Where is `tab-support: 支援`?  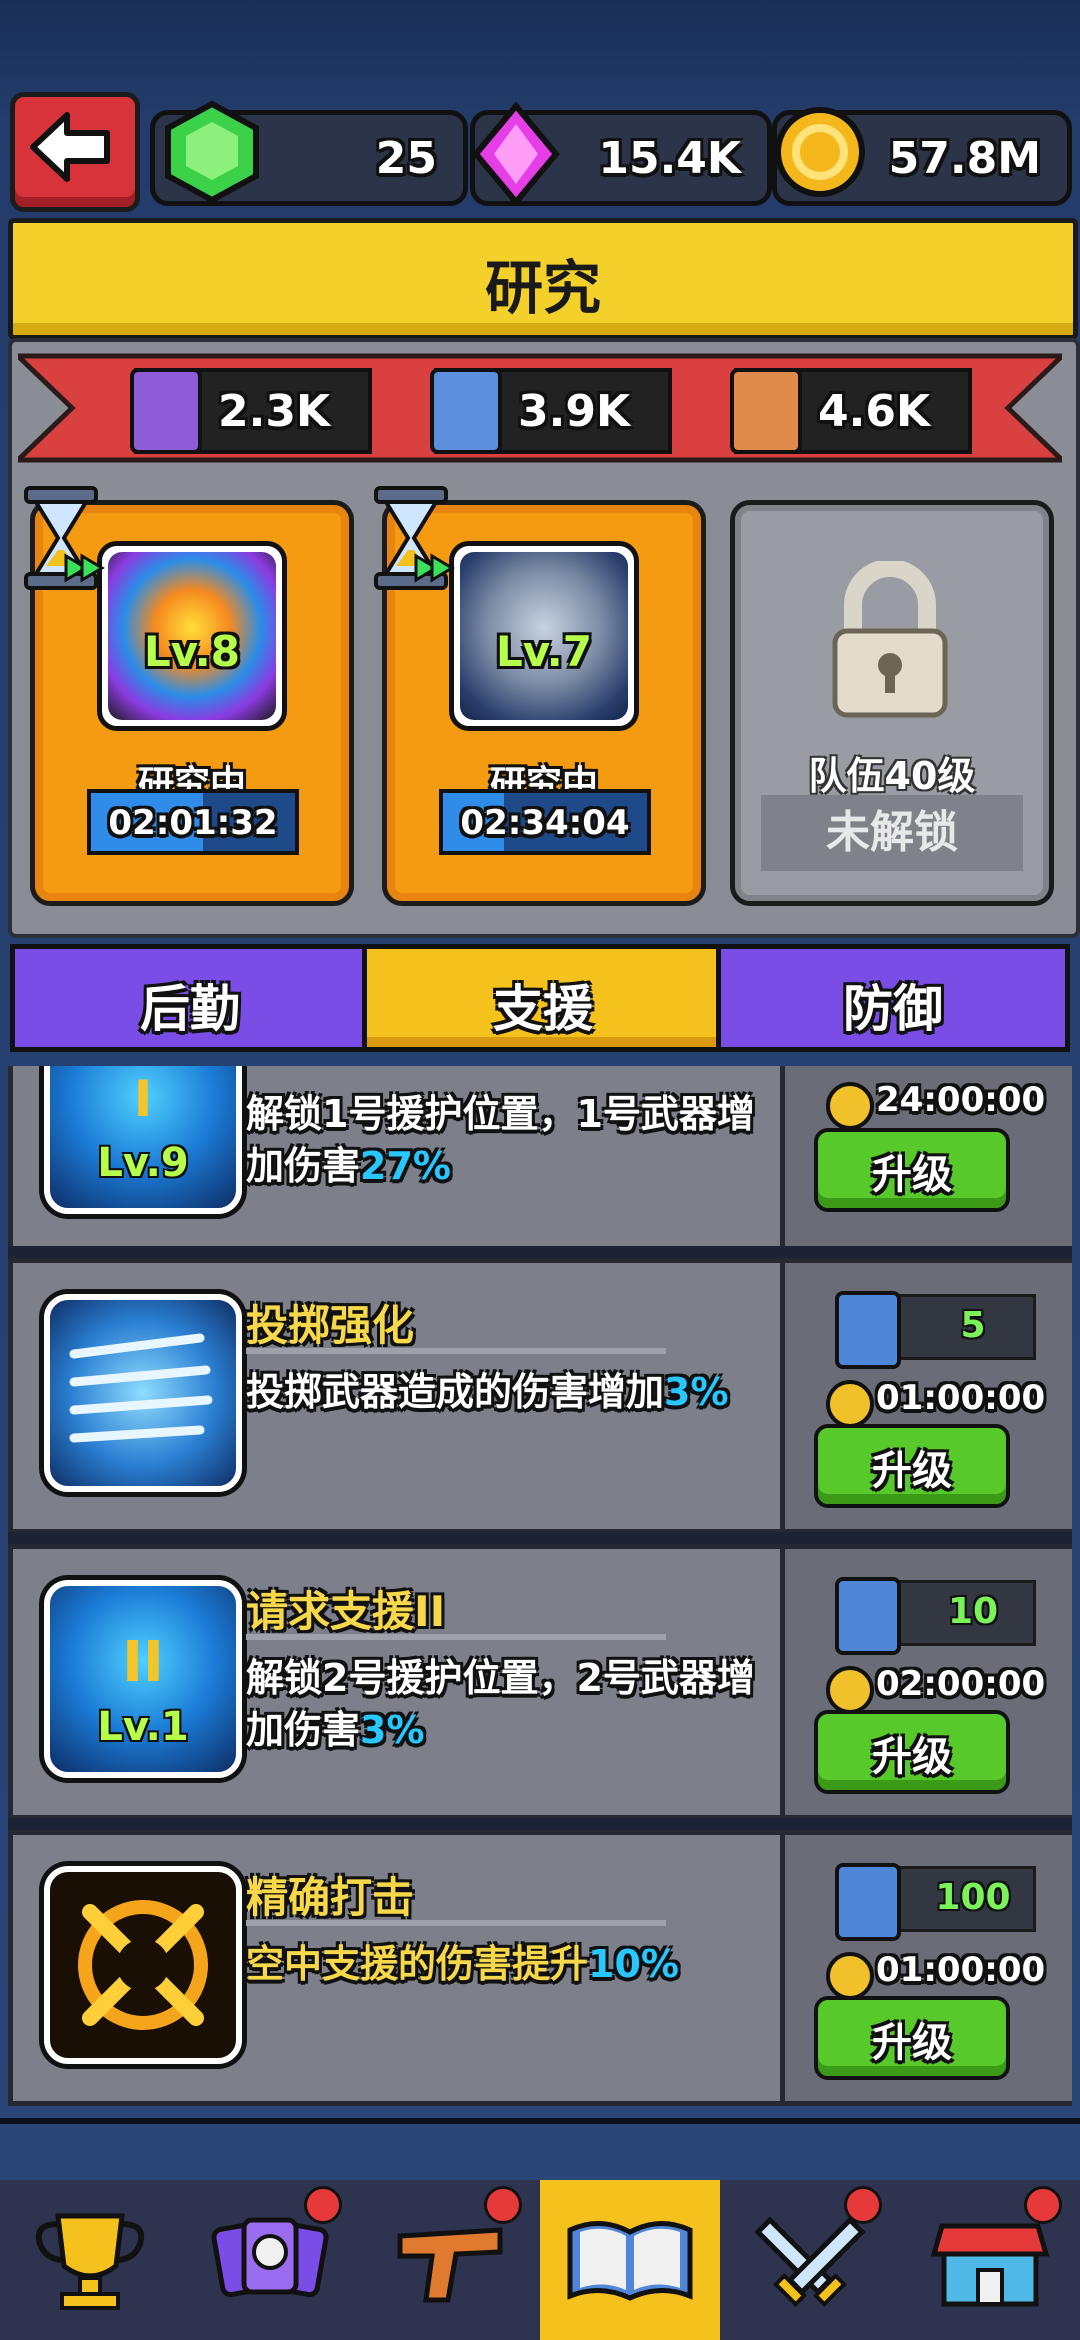
tab-support: 支援 is located at coordinates (543, 998).